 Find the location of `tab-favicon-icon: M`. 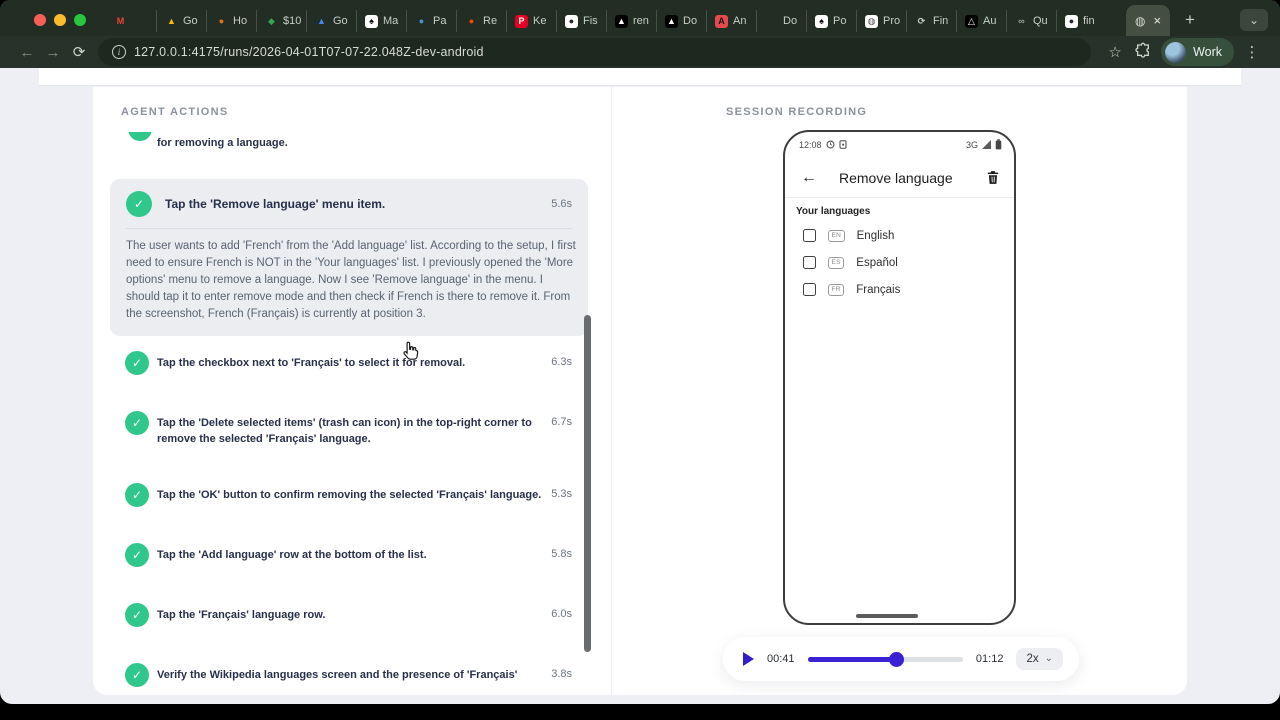

tab-favicon-icon: M is located at coordinates (120, 20).